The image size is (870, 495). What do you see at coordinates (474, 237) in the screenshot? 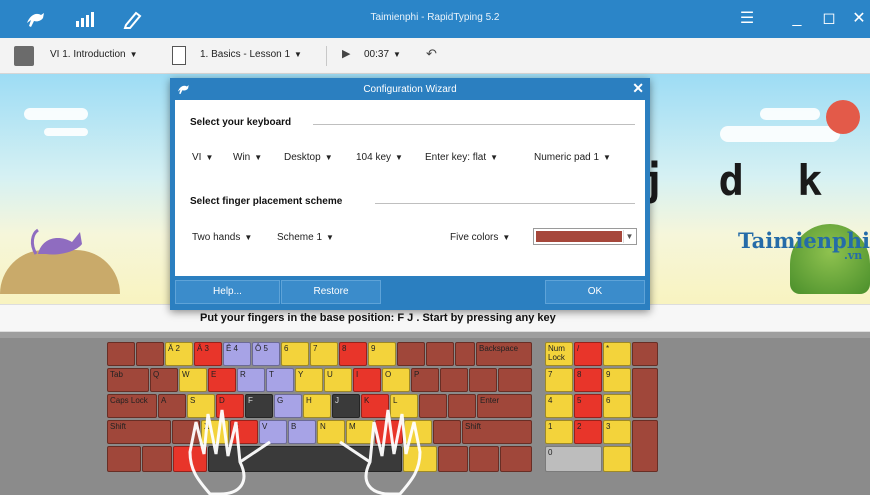
I see `dropdown-value: Five colors` at bounding box center [474, 237].